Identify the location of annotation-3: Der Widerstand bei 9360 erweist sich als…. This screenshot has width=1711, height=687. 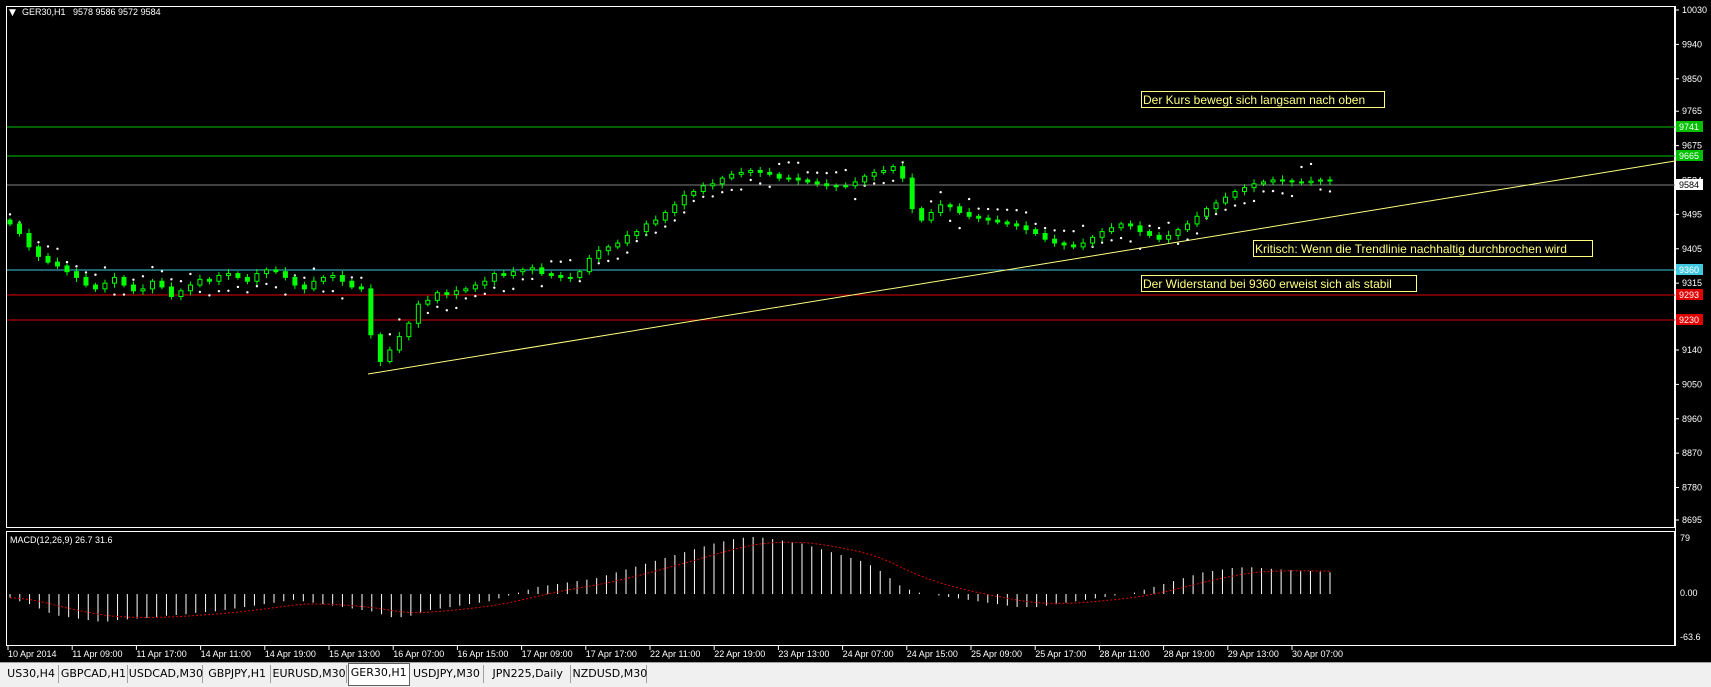
(1279, 283).